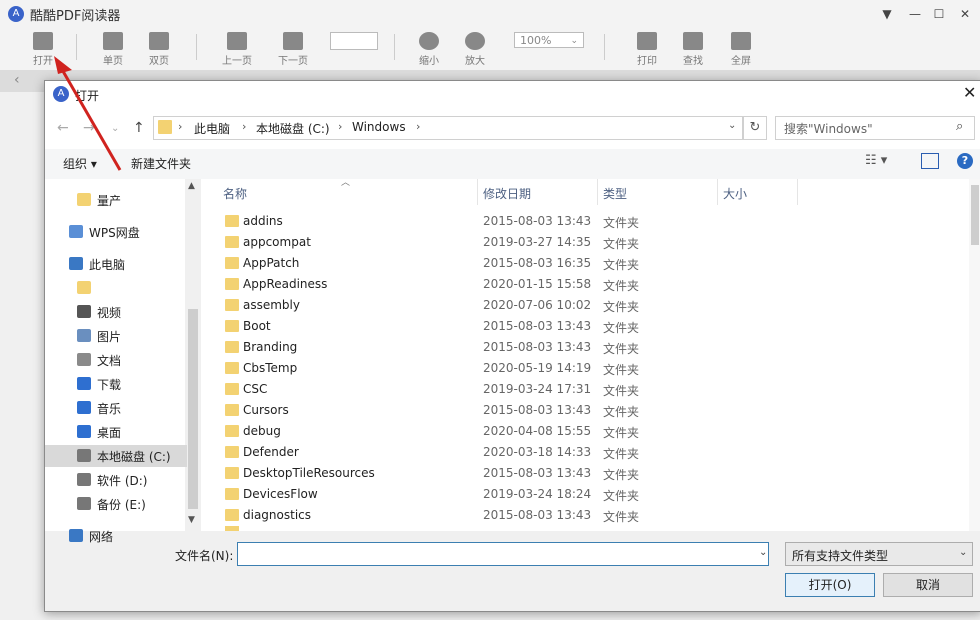 Image resolution: width=980 pixels, height=620 pixels. I want to click on file-row: diagnostics 2015-08-03 13:43 文件夹, so click(585, 515).